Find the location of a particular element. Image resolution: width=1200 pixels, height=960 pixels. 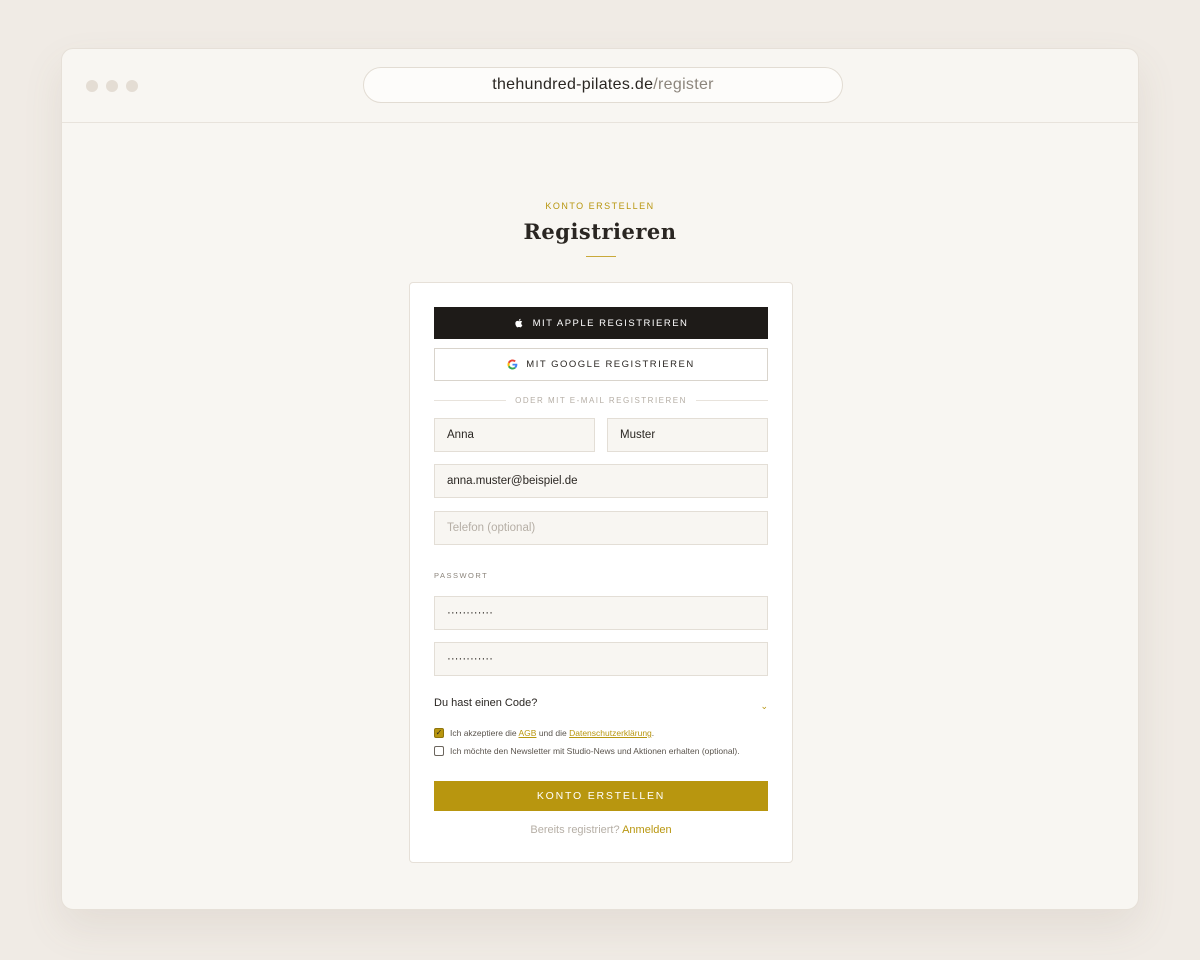

create-account-button: KONTO ERSTELLEN is located at coordinates (601, 796).